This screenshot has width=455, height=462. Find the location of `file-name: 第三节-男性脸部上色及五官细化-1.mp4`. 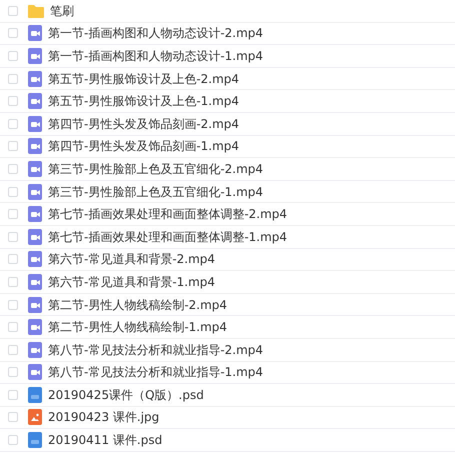

file-name: 第三节-男性脸部上色及五官细化-1.mp4 is located at coordinates (156, 191).